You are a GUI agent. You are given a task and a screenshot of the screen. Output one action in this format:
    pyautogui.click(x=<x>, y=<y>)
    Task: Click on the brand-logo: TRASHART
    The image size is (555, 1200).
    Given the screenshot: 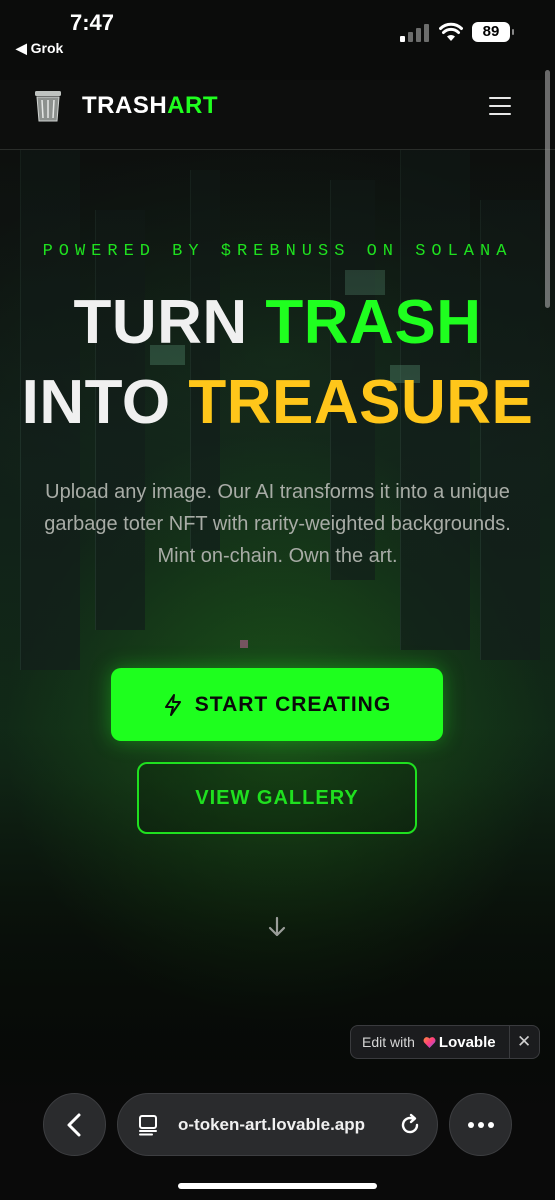 What is the action you would take?
    pyautogui.click(x=150, y=106)
    